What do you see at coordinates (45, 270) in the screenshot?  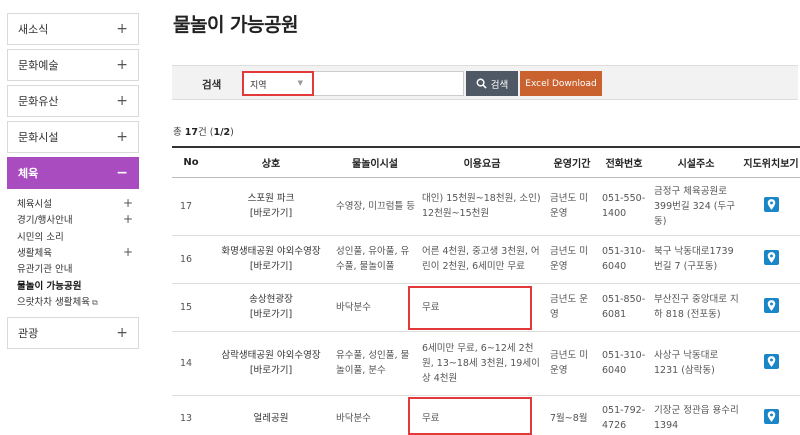 I see `submenu-label: 유관기관 안내` at bounding box center [45, 270].